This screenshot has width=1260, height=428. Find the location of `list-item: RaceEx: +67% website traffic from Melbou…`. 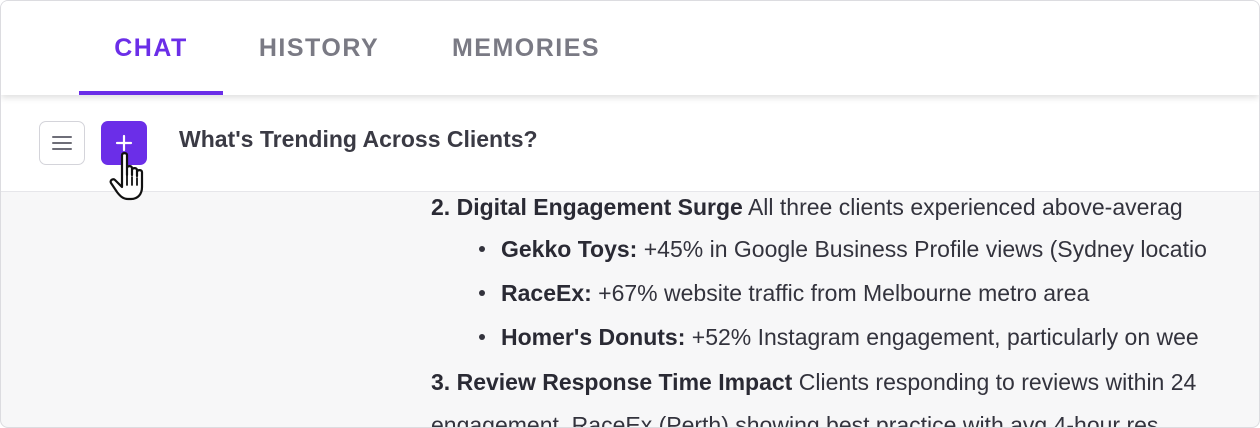

list-item: RaceEx: +67% website traffic from Melbou… is located at coordinates (795, 293).